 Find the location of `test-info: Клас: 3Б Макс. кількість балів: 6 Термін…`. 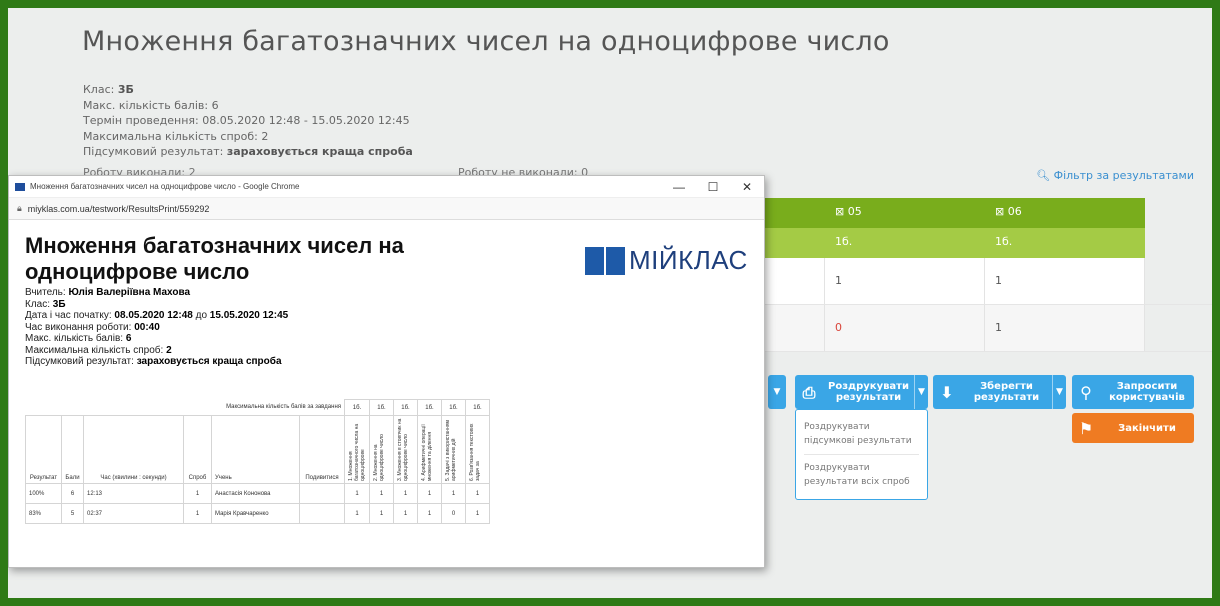

test-info: Клас: 3Б Макс. кількість балів: 6 Термін… is located at coordinates (248, 121).